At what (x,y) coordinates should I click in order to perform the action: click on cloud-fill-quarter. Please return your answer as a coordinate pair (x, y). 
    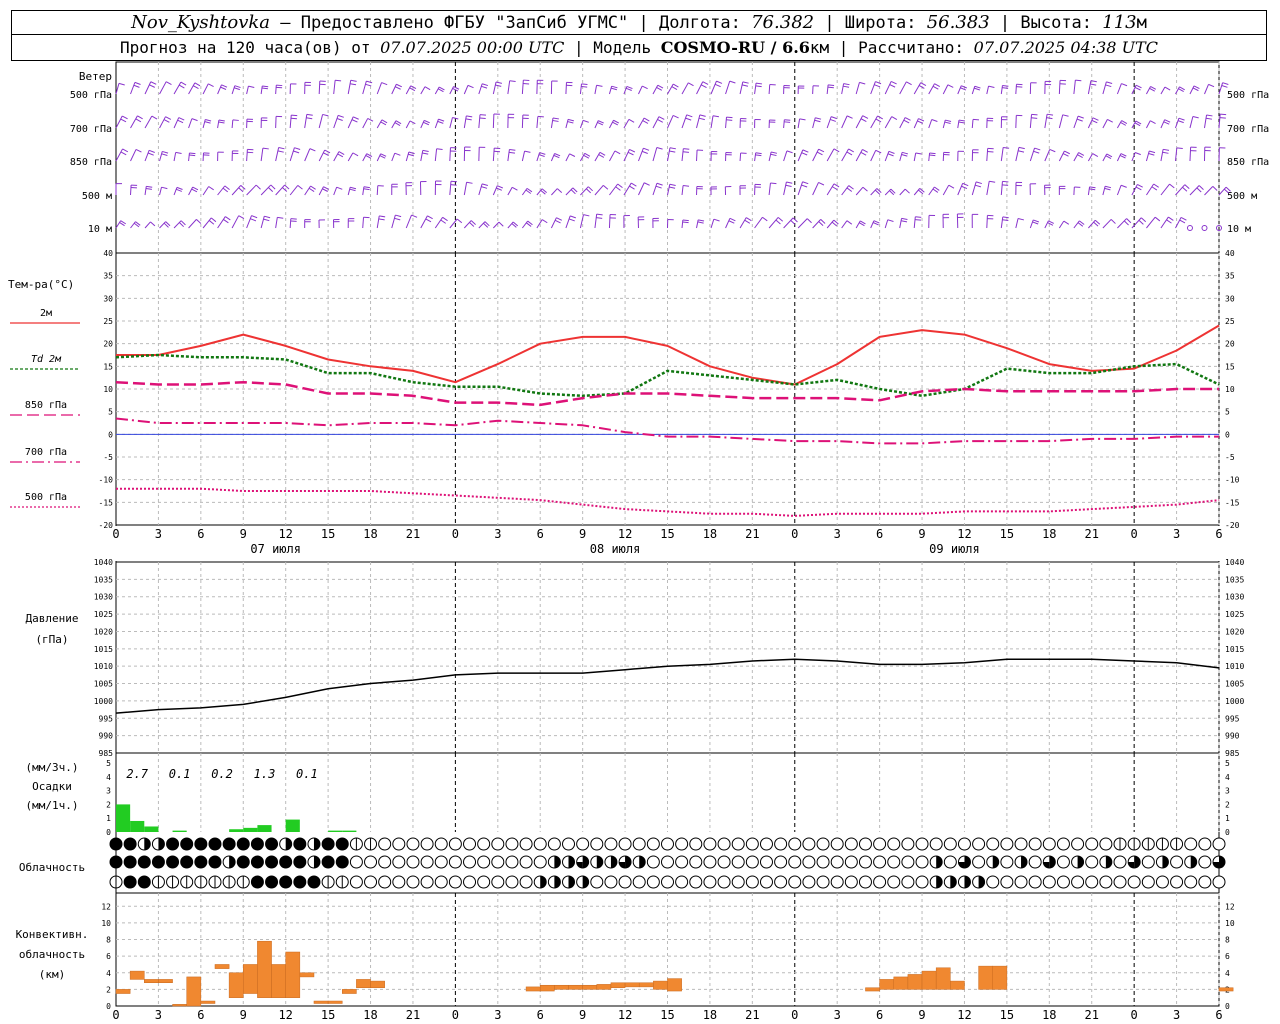
    Looking at the image, I should click on (1046, 865).